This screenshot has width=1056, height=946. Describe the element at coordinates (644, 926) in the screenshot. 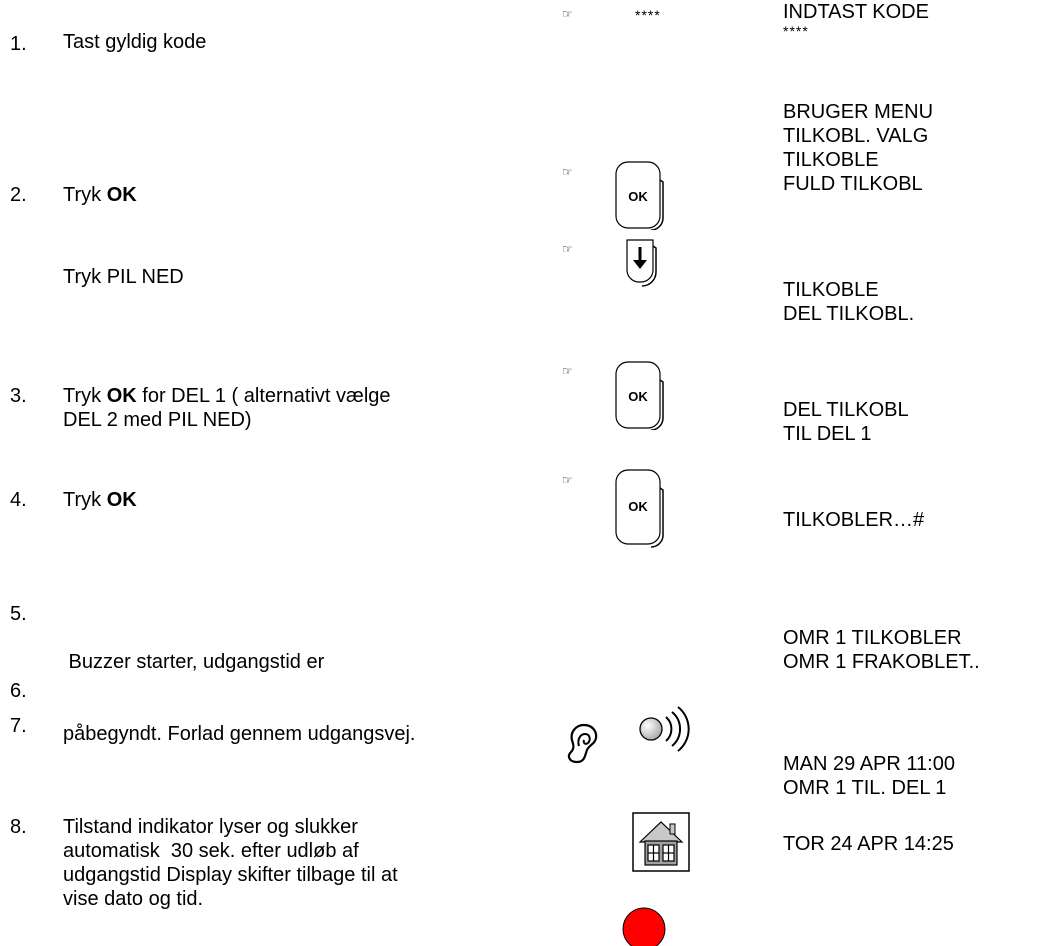

I see `red-led-icon` at that location.